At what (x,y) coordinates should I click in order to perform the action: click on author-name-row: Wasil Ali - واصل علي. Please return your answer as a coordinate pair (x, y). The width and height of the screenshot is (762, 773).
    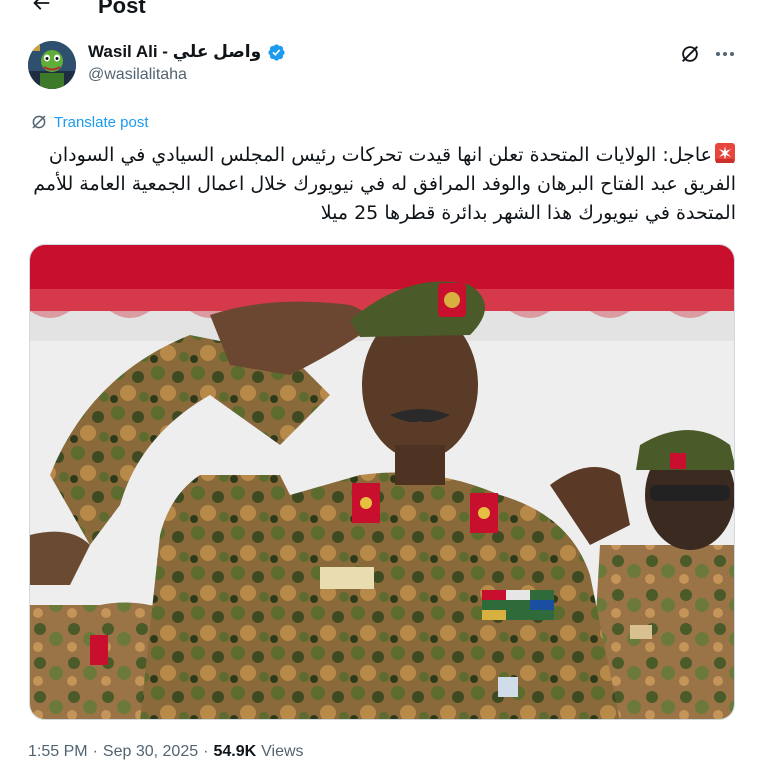
    Looking at the image, I should click on (187, 52).